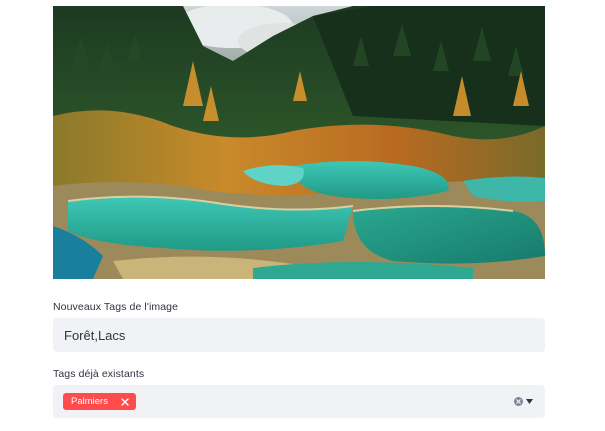 Image resolution: width=605 pixels, height=431 pixels. I want to click on clear-all-icon, so click(518, 401).